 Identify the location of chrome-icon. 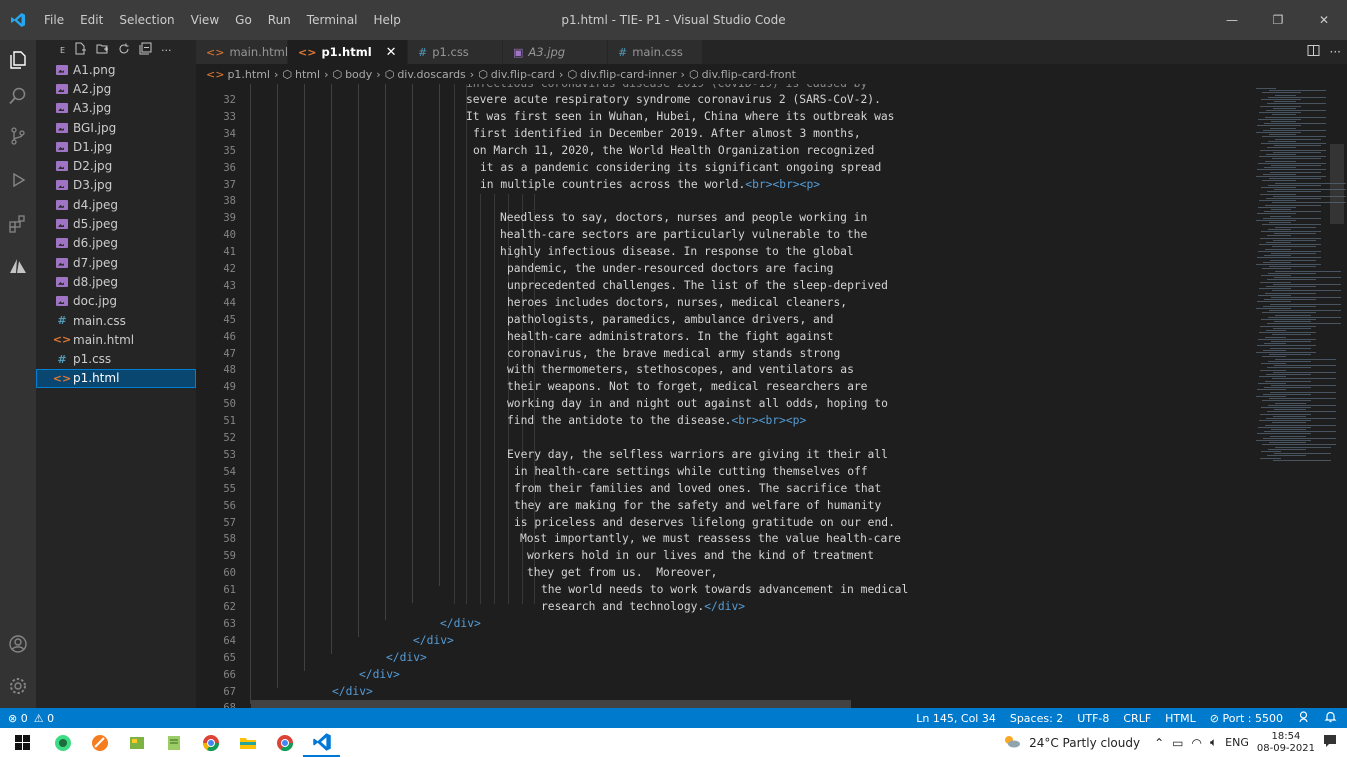
(210, 742).